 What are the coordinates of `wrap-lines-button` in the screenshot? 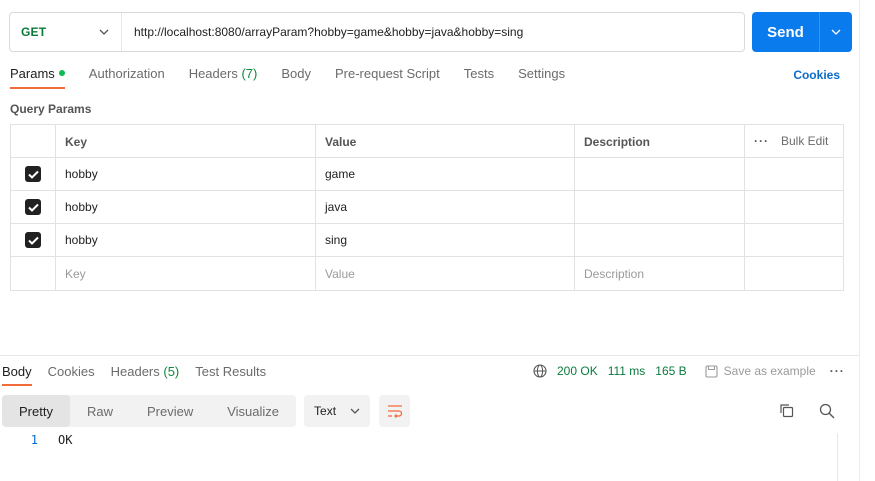 It's located at (395, 411).